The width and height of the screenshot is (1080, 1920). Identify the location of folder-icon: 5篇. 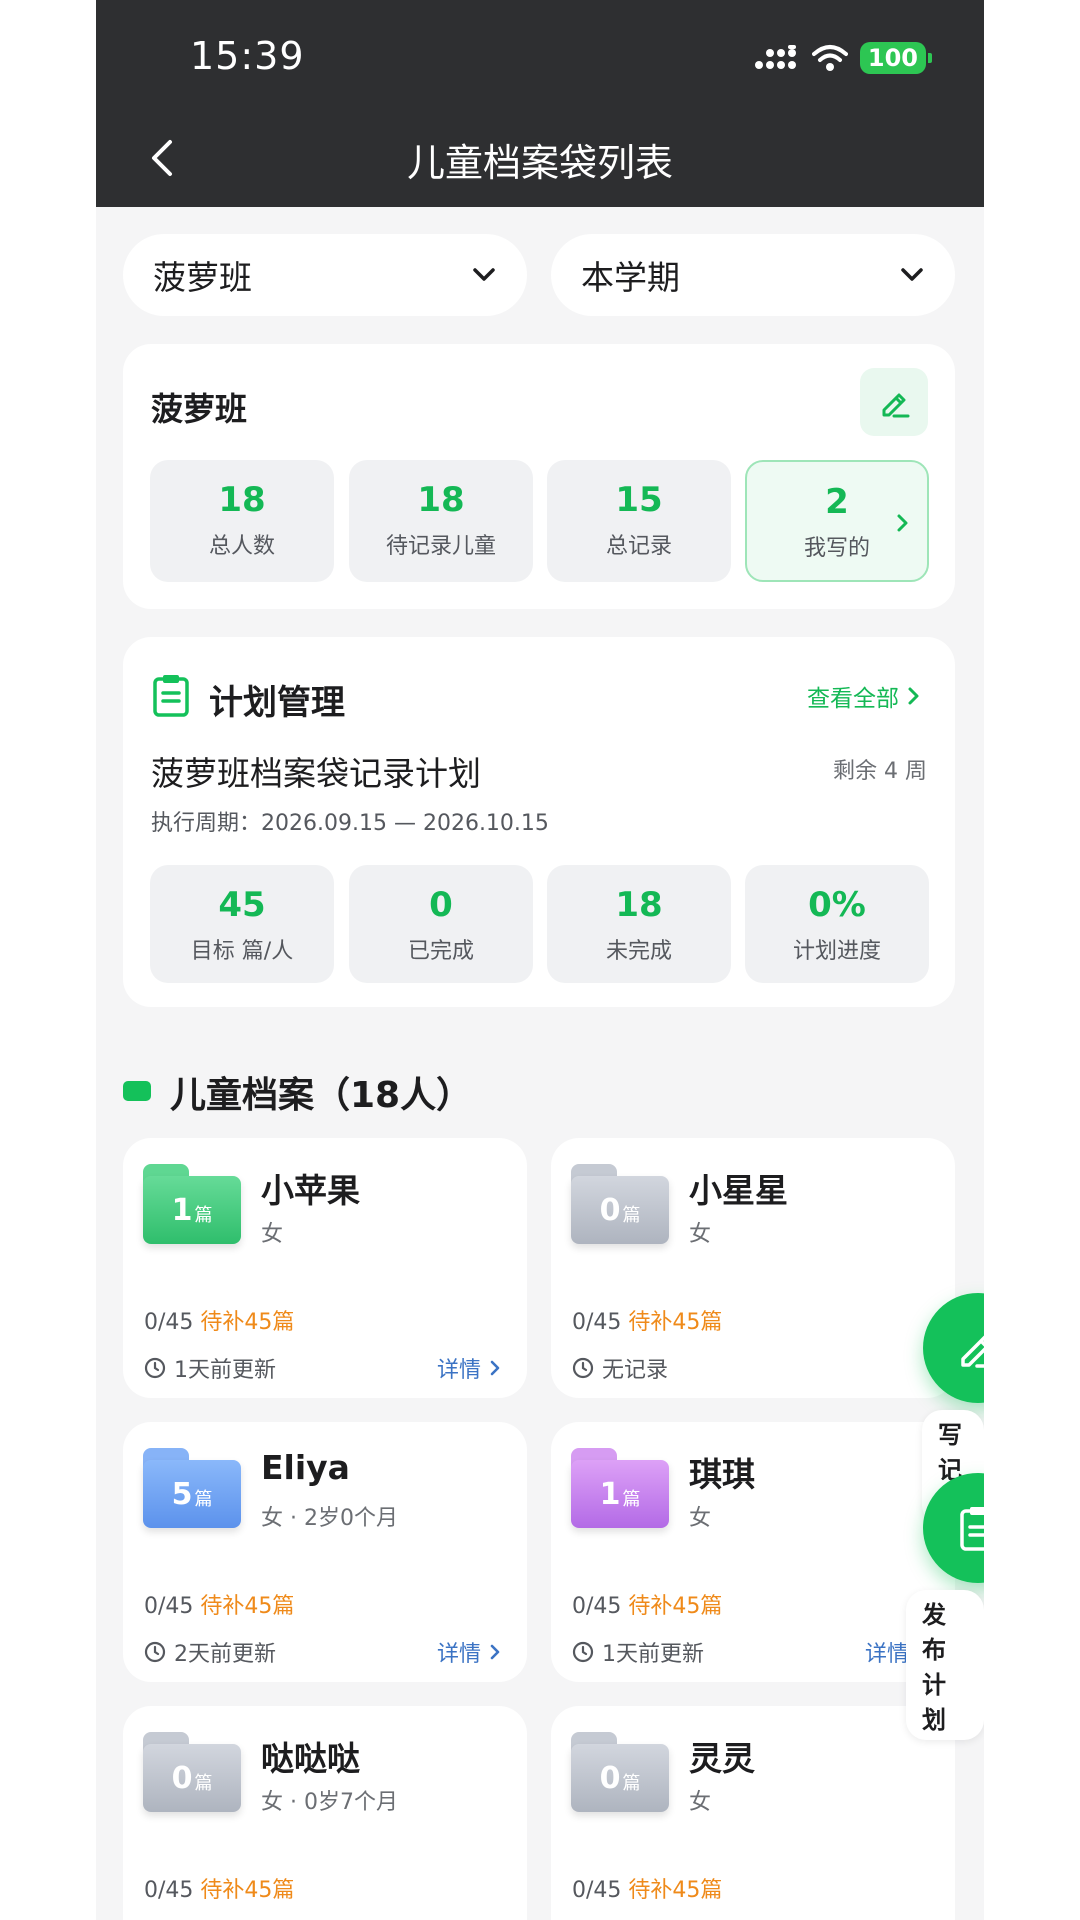
(192, 1488).